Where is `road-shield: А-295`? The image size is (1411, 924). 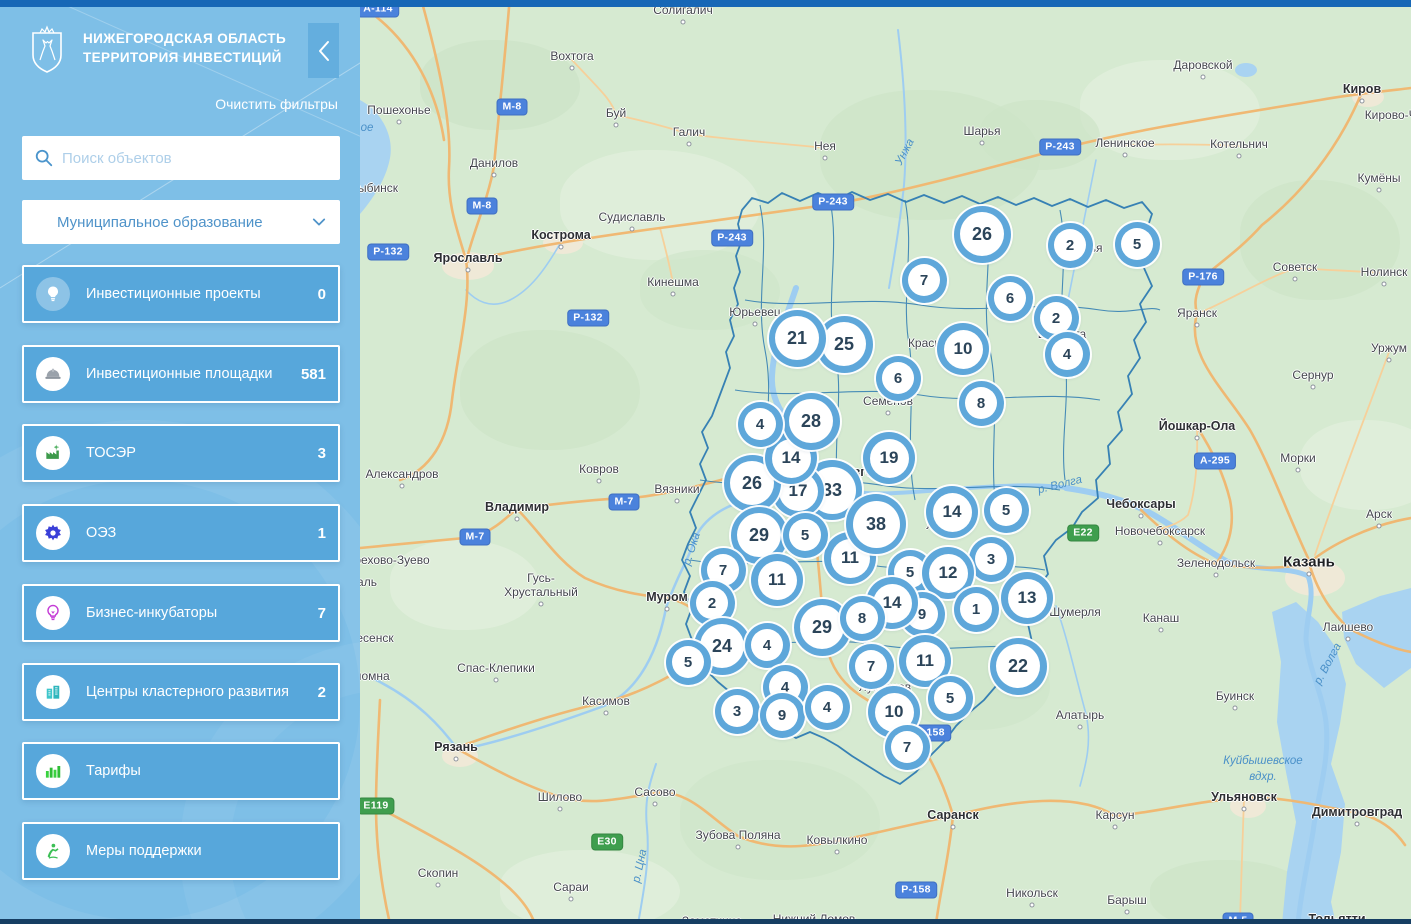 road-shield: А-295 is located at coordinates (1215, 461).